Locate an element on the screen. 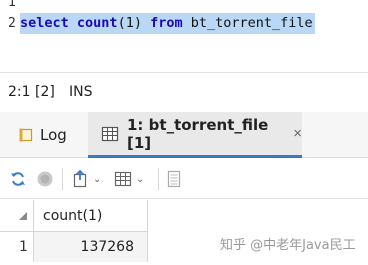 Image resolution: width=368 pixels, height=265 pixels. tab-log-label: Log is located at coordinates (53, 135).